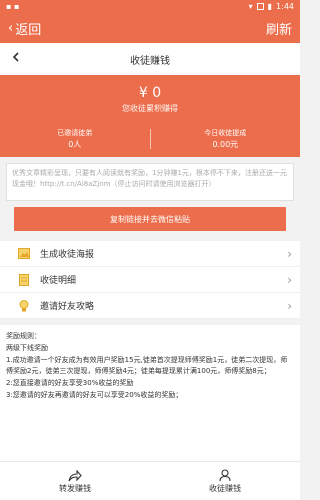  I want to click on menu-item-label: 收徒明细, so click(58, 281).